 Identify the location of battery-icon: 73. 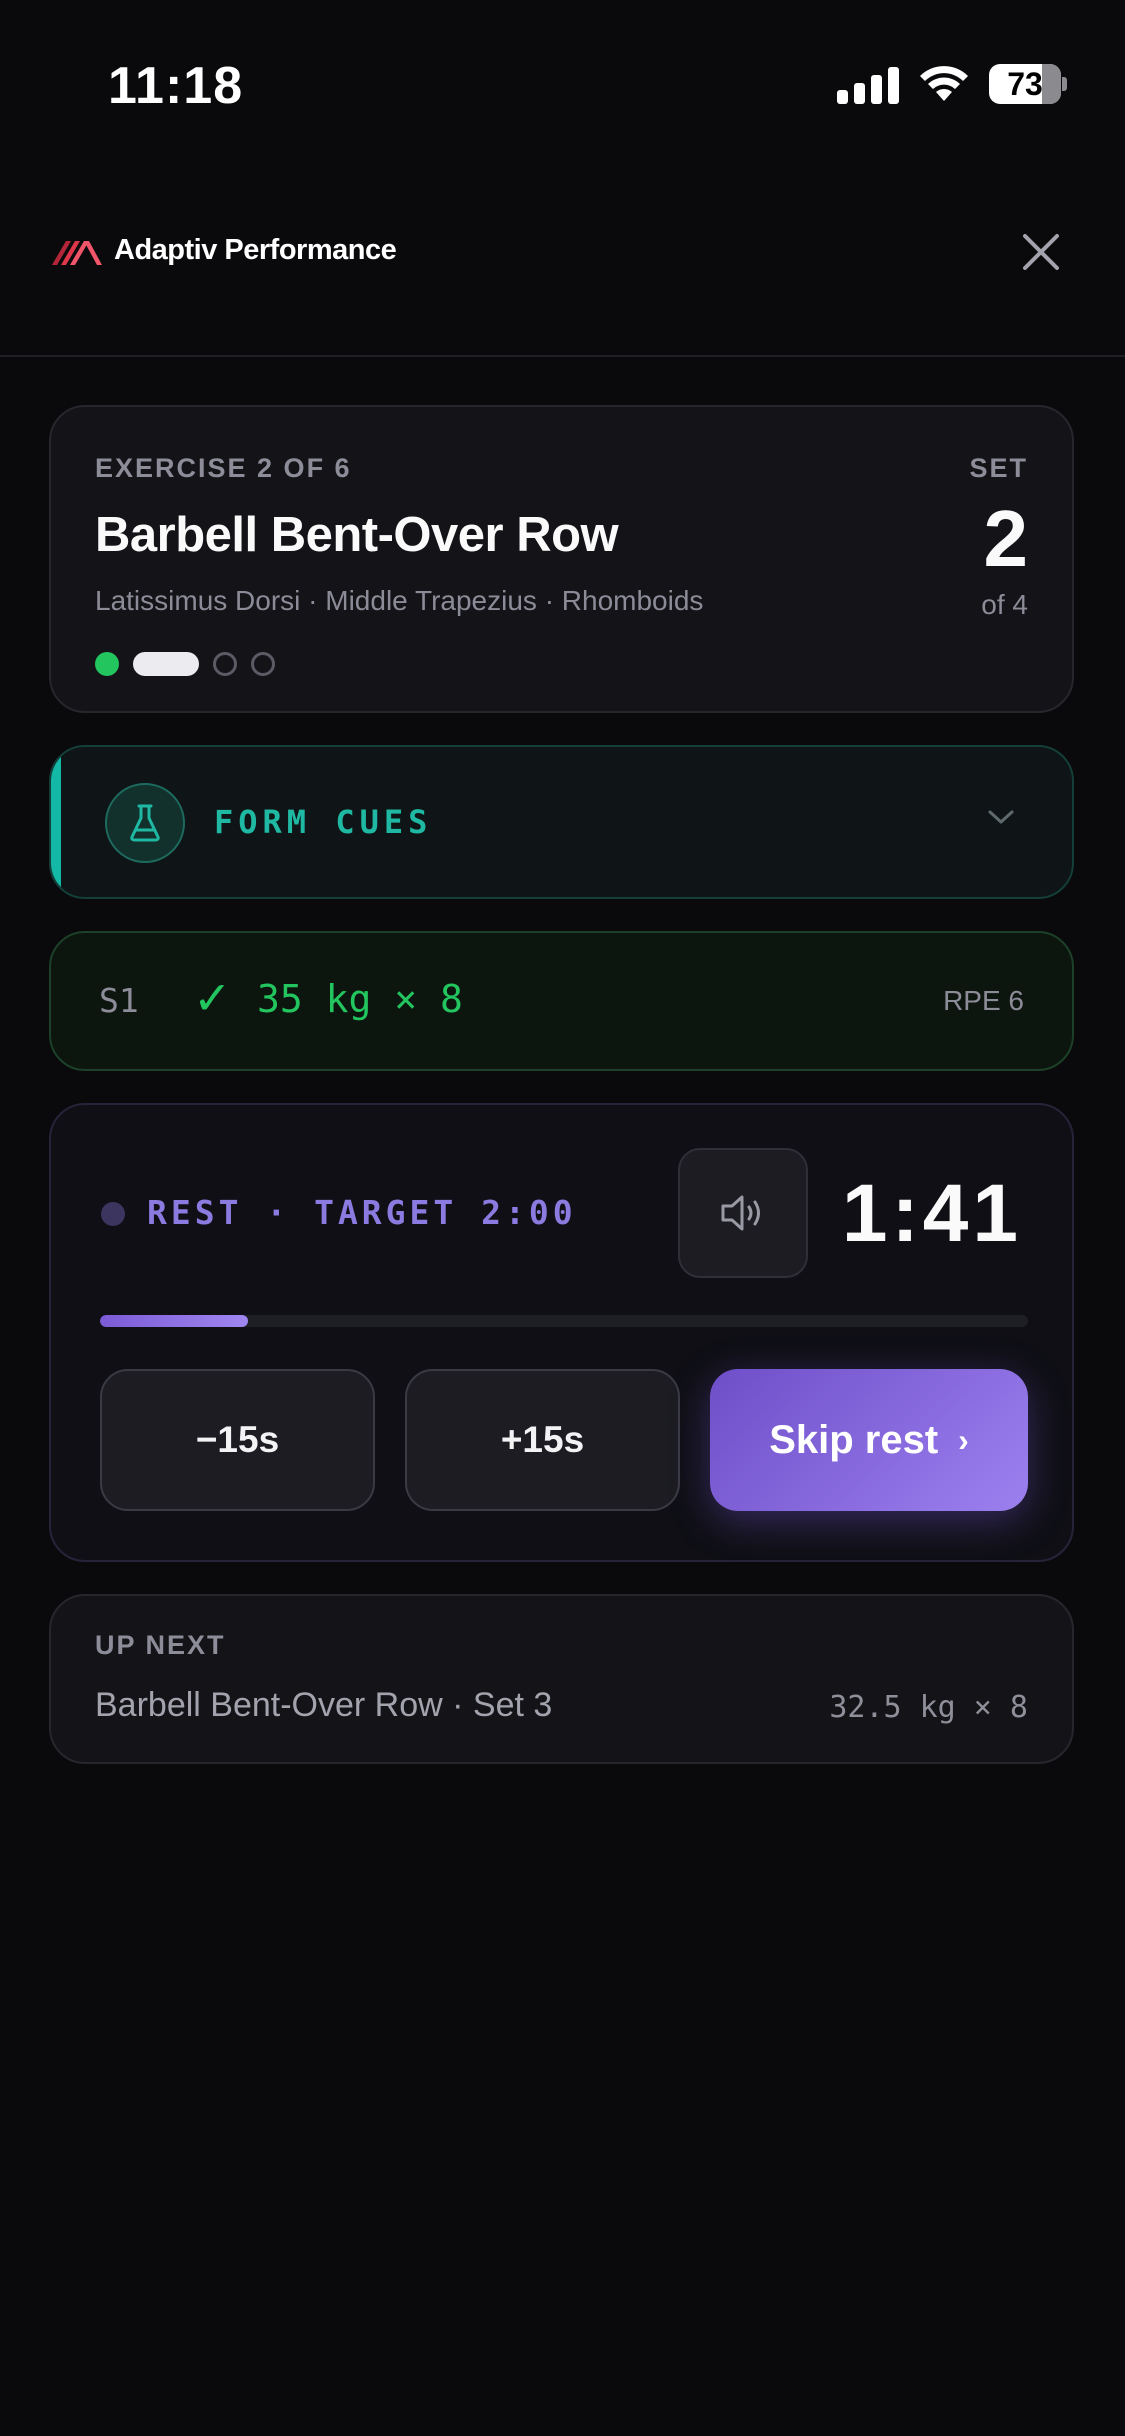
(1028, 84).